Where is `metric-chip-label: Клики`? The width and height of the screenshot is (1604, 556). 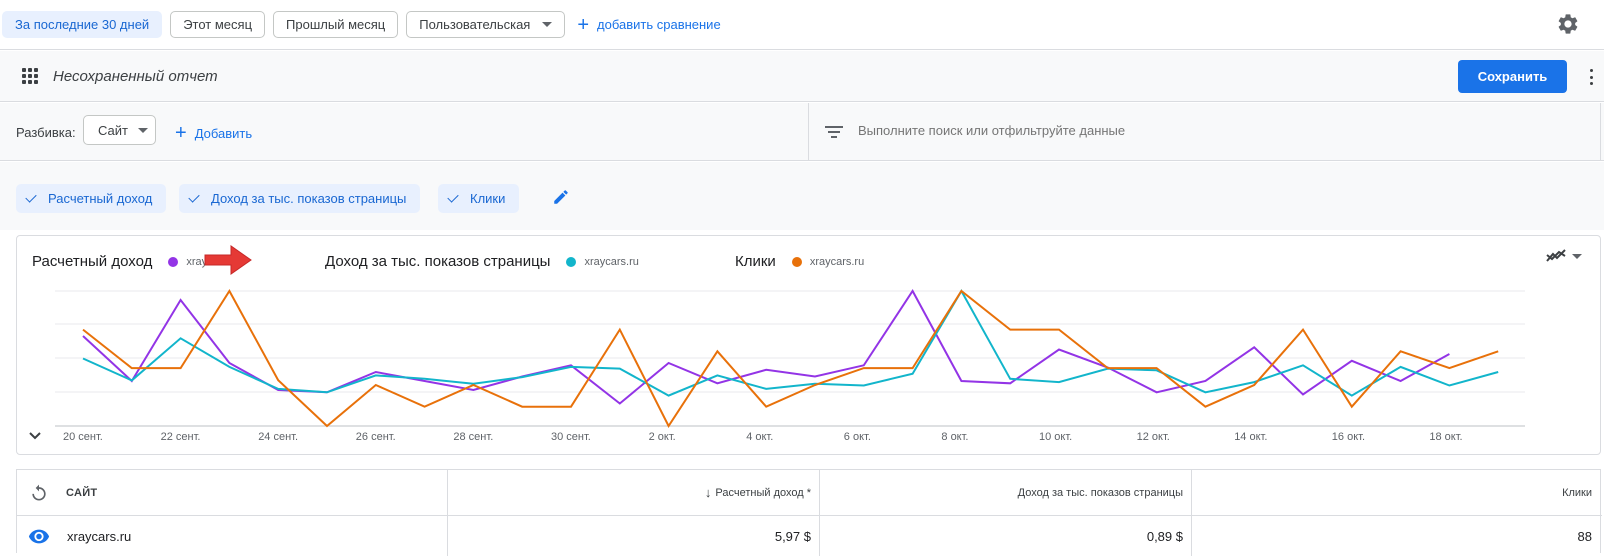
metric-chip-label: Клики is located at coordinates (488, 198).